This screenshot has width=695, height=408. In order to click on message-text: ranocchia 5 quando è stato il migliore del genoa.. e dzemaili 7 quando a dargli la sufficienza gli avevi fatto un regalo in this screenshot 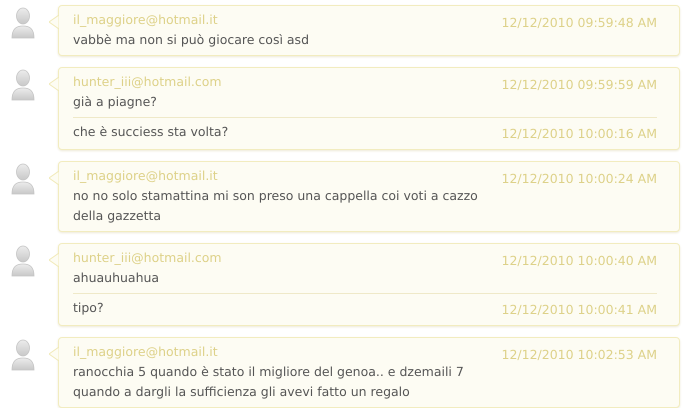, I will do `click(269, 382)`.